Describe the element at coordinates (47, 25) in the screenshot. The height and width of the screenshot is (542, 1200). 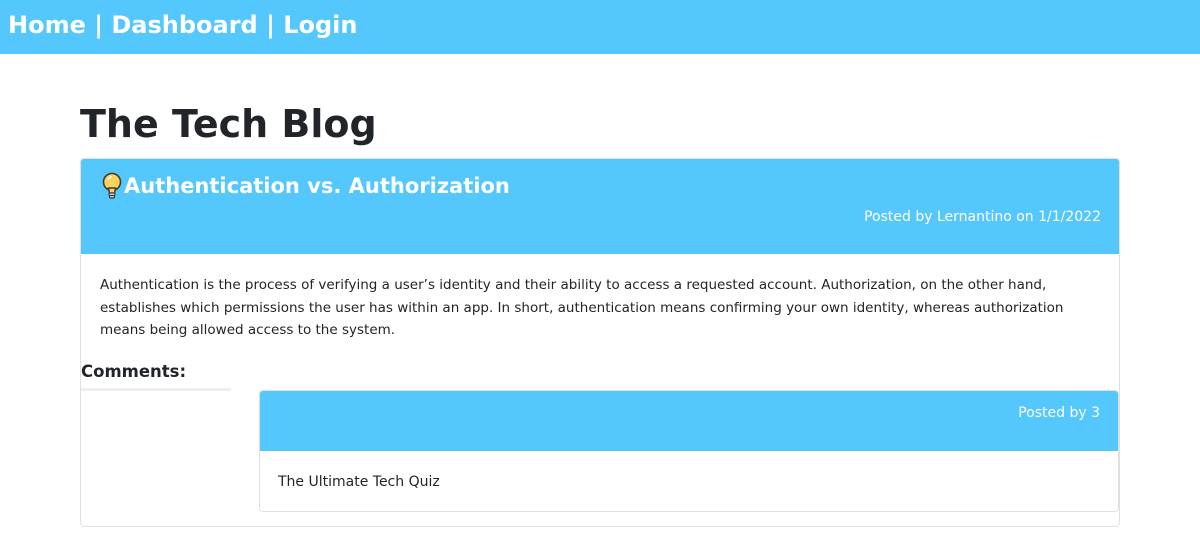
I see `nav-home-link: Home` at that location.